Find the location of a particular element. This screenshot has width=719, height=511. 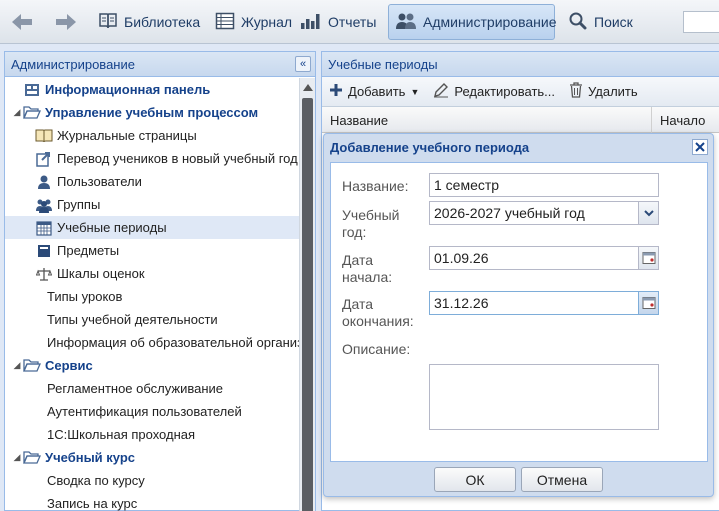

panel-title: Администрирование is located at coordinates (73, 64).